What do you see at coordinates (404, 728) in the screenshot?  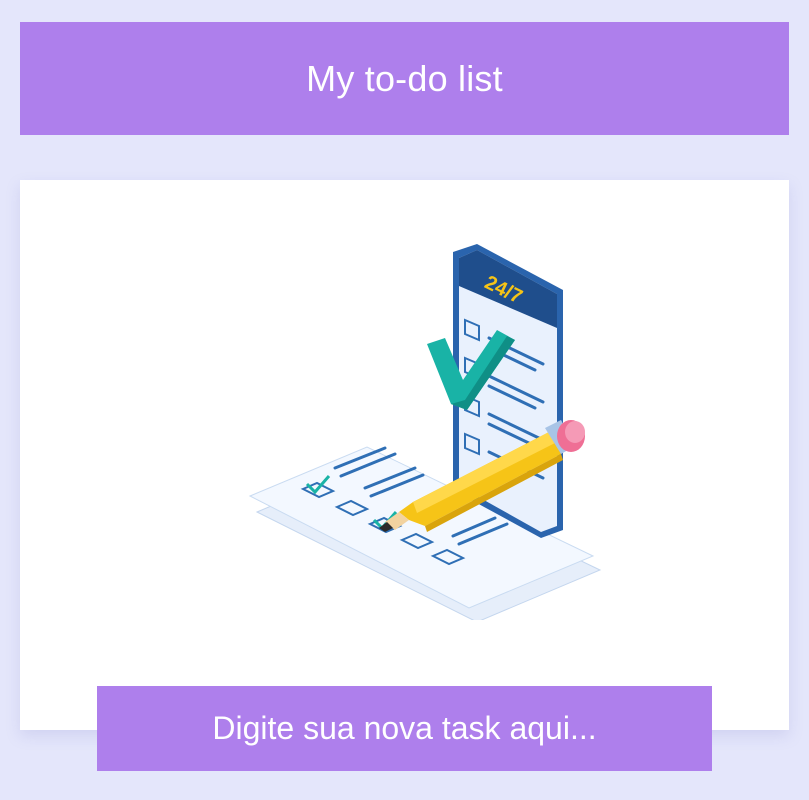 I see `new-task-input` at bounding box center [404, 728].